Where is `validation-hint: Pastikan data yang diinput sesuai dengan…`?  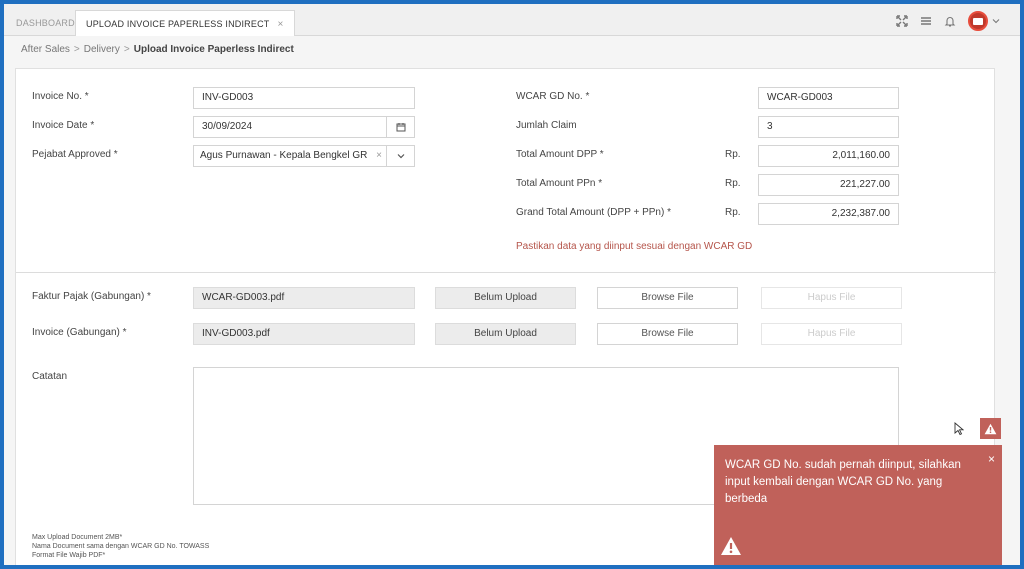
validation-hint: Pastikan data yang diinput sesuai dengan… is located at coordinates (634, 246).